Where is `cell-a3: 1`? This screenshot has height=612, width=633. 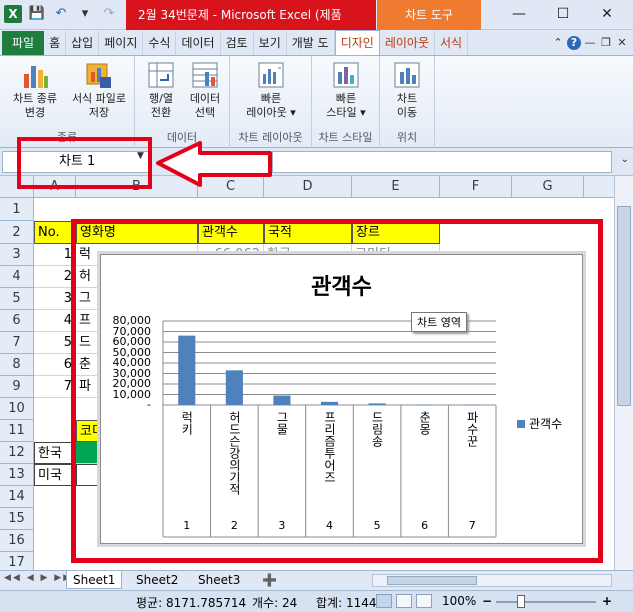
cell-a3: 1 is located at coordinates (55, 255).